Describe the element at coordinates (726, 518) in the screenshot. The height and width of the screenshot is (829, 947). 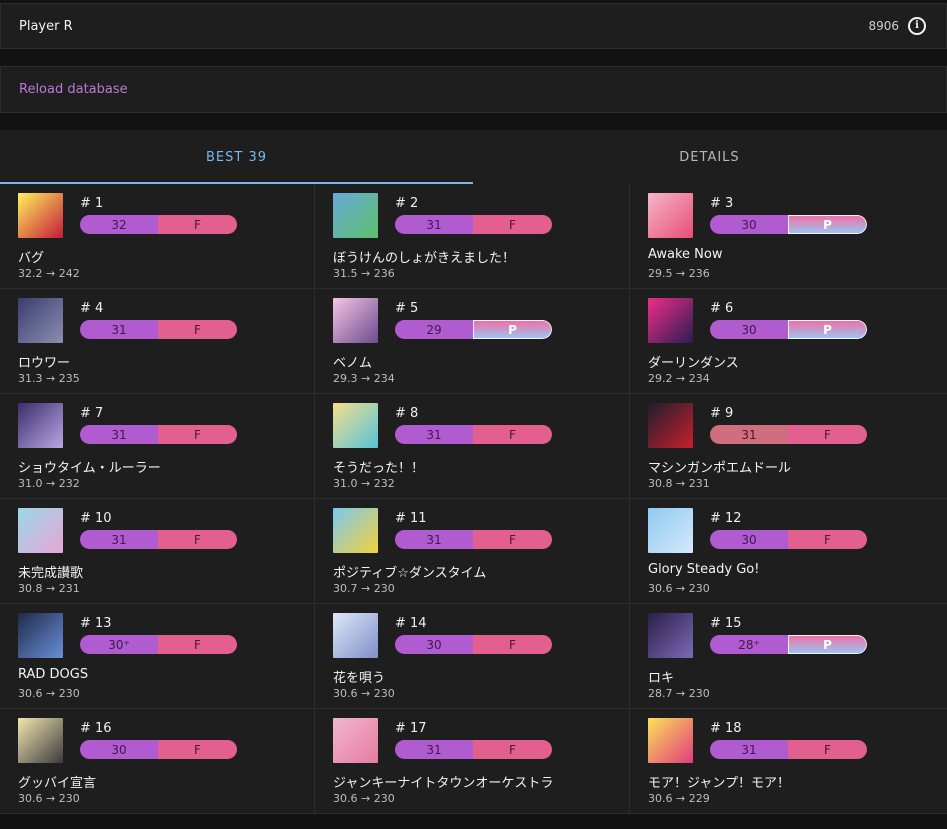
I see `song-rank: # 12` at that location.